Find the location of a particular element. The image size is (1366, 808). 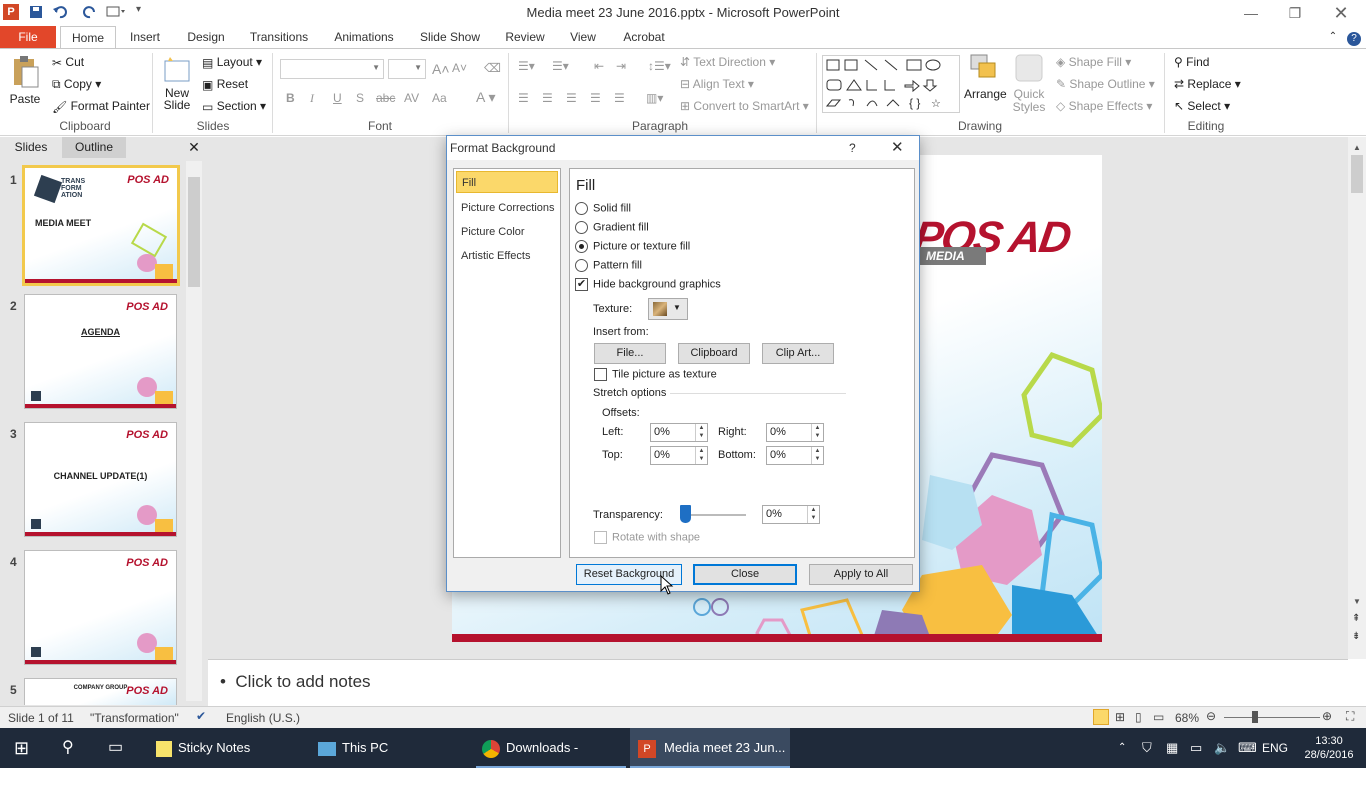

tile-picture-checkbox: Tile picture as texture is located at coordinates (655, 374).